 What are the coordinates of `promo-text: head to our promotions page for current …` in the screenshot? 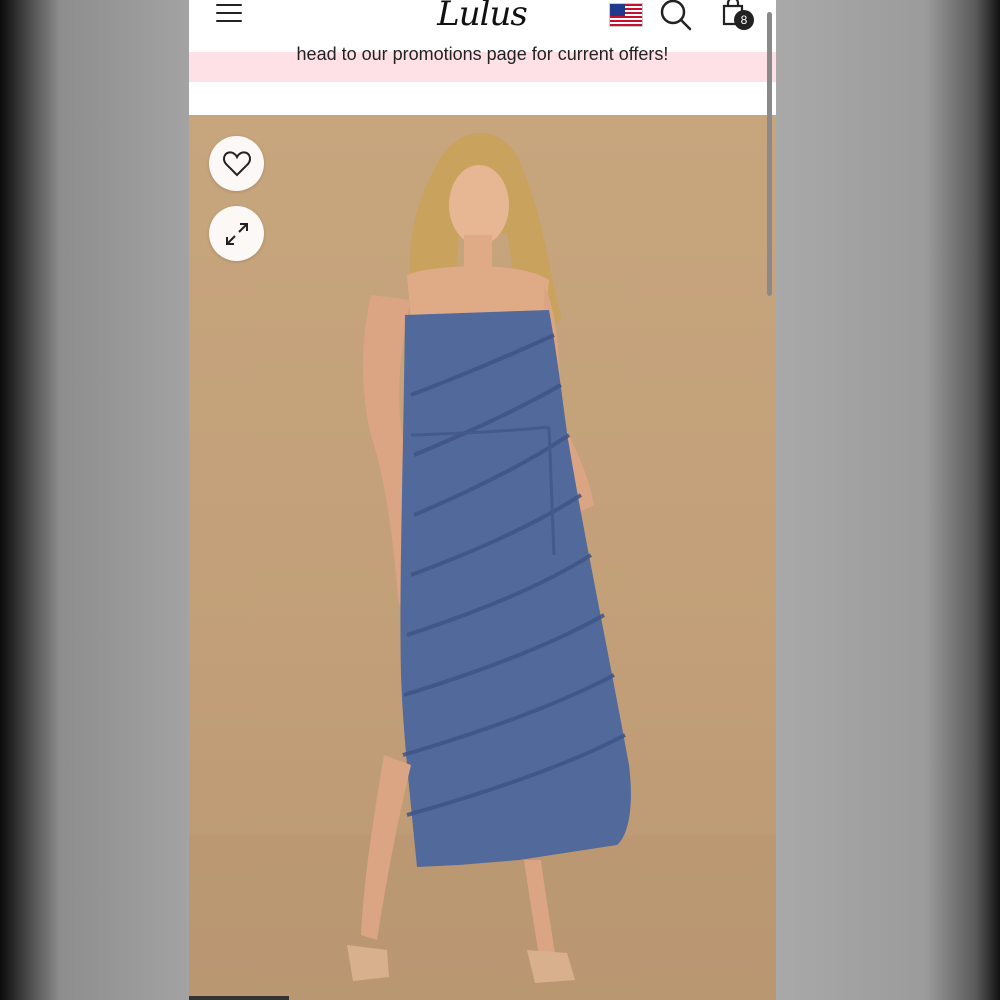 It's located at (482, 54).